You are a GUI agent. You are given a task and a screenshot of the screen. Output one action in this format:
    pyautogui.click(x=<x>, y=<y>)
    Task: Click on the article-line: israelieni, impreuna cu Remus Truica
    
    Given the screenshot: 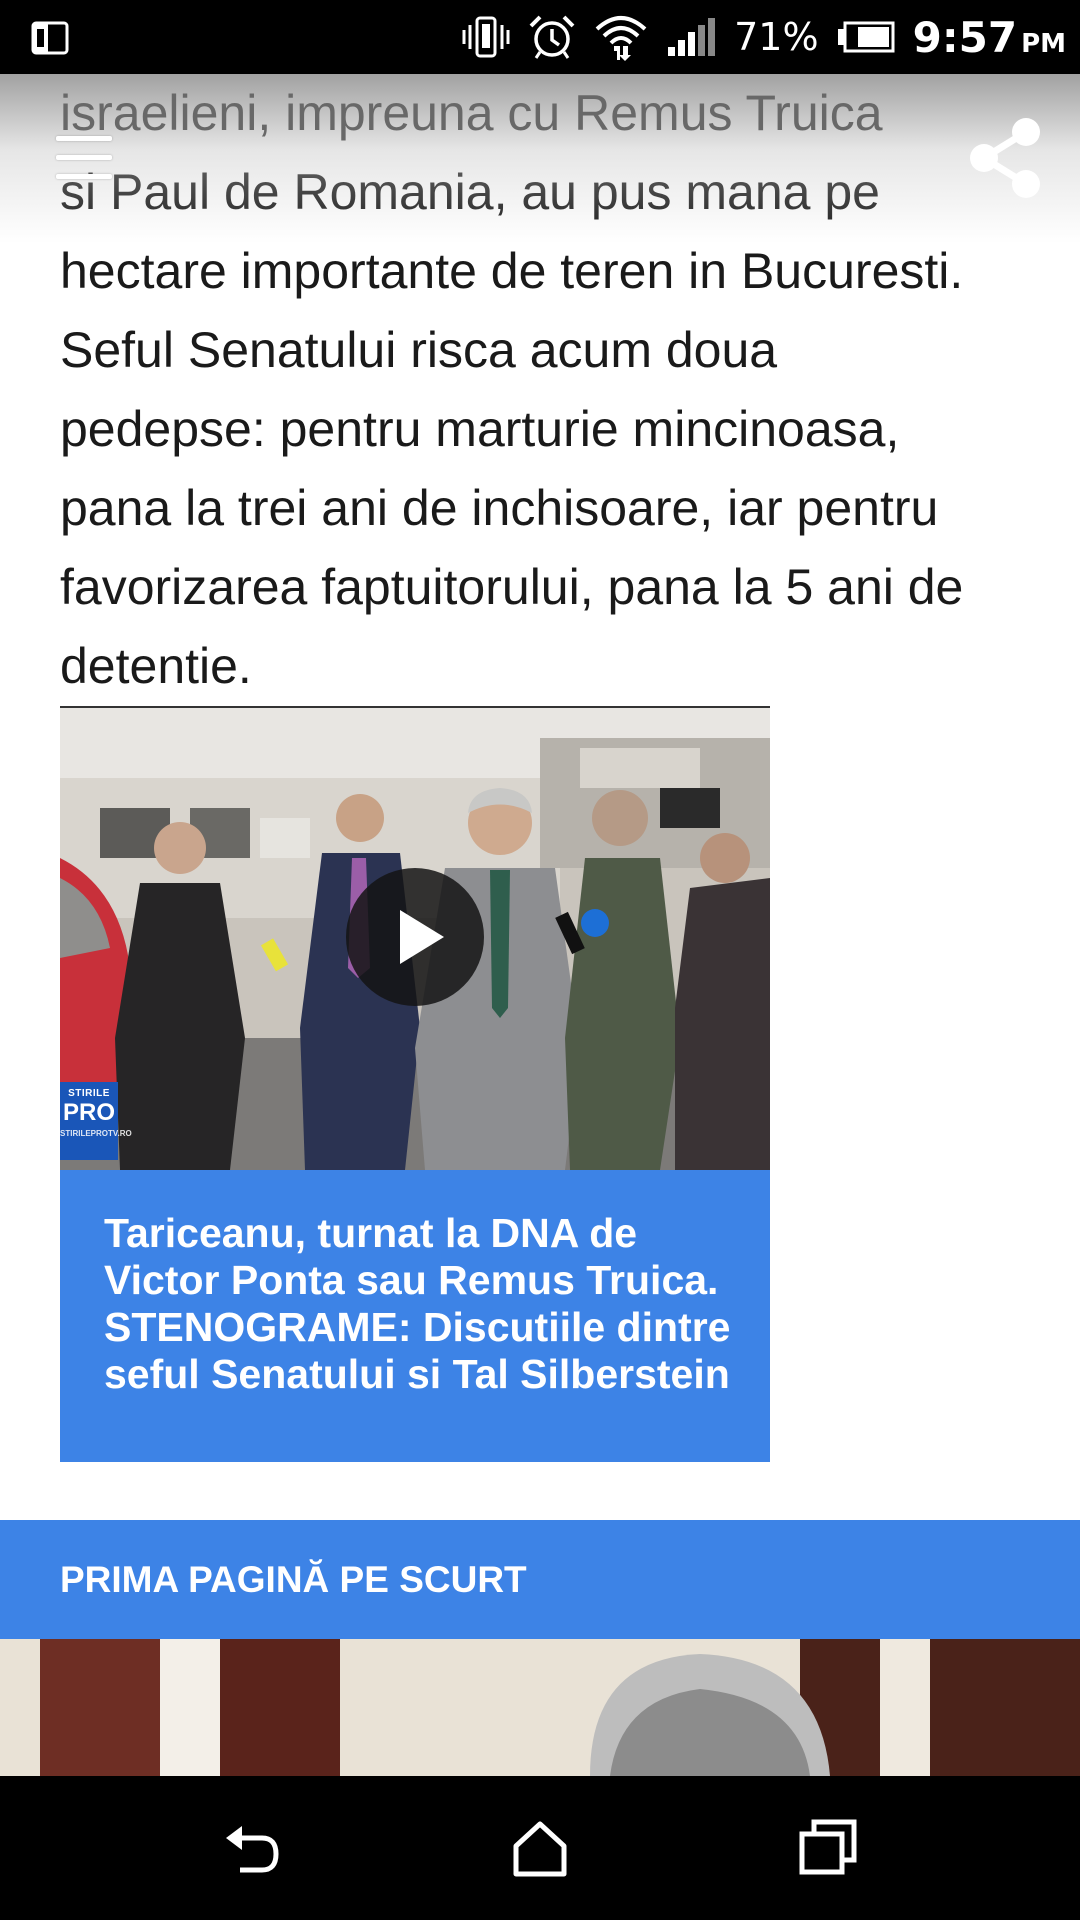 What is the action you would take?
    pyautogui.click(x=471, y=113)
    